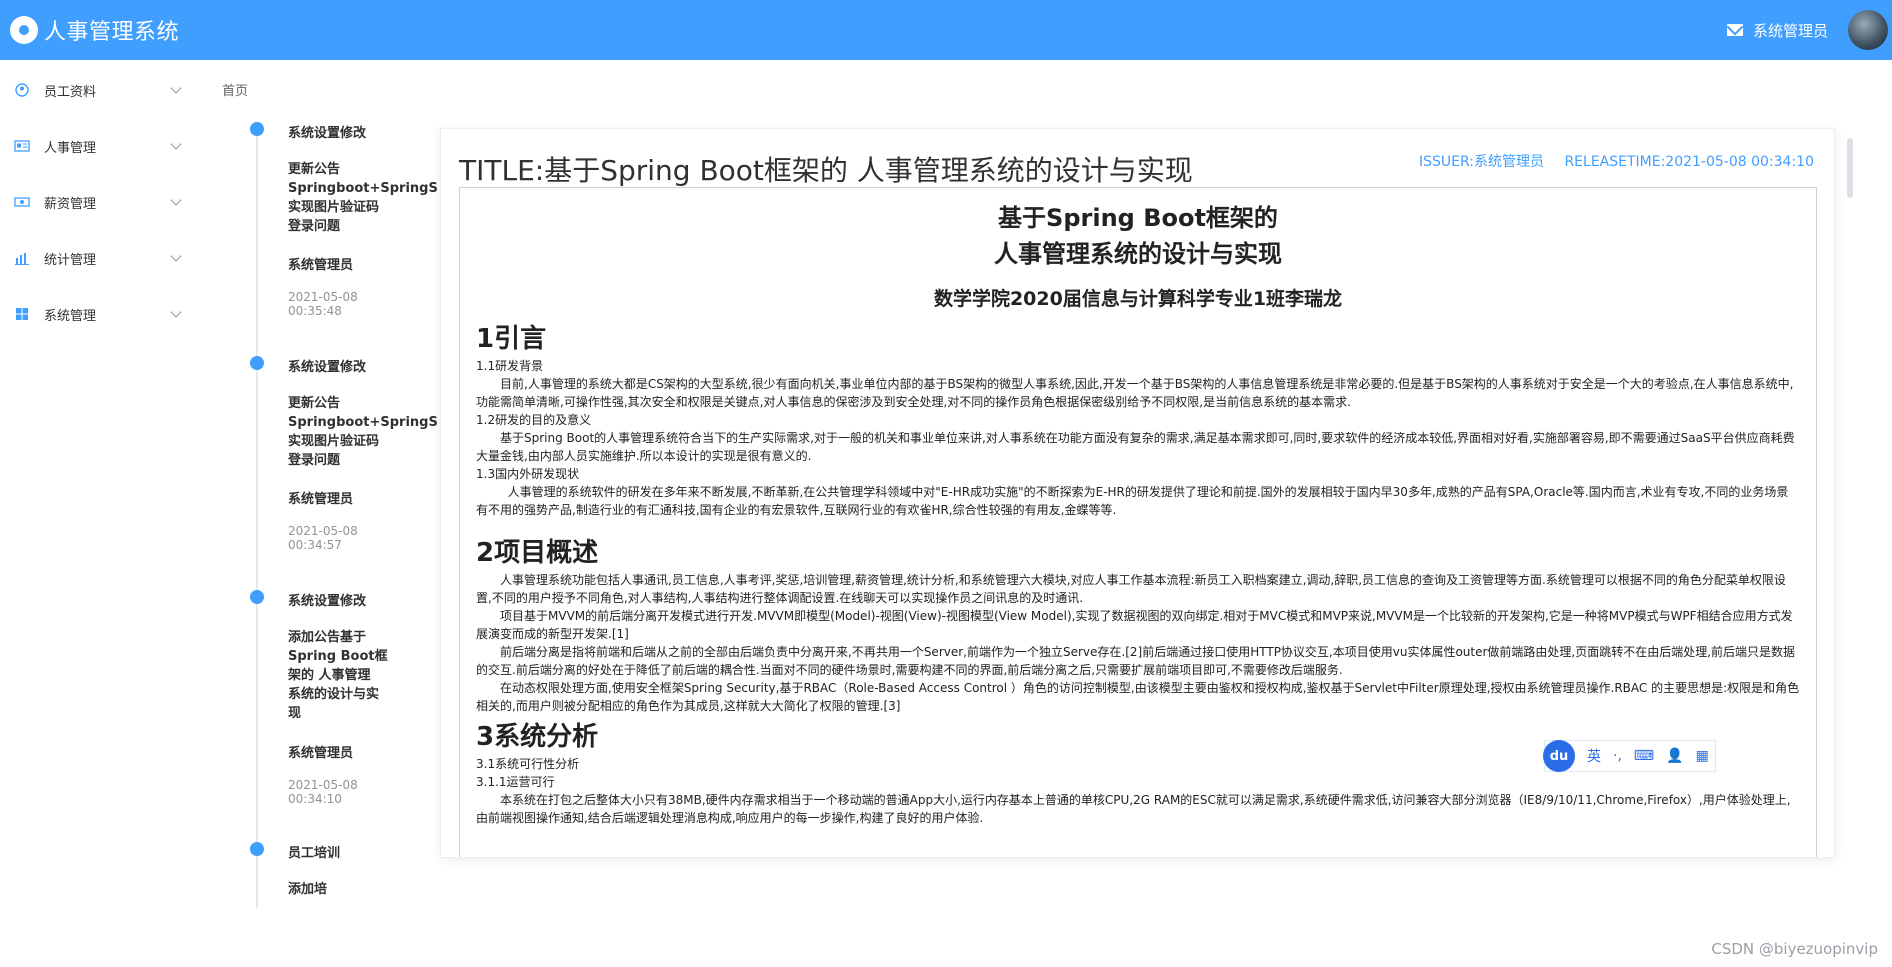  Describe the element at coordinates (1868, 30) in the screenshot. I see `avatar` at that location.